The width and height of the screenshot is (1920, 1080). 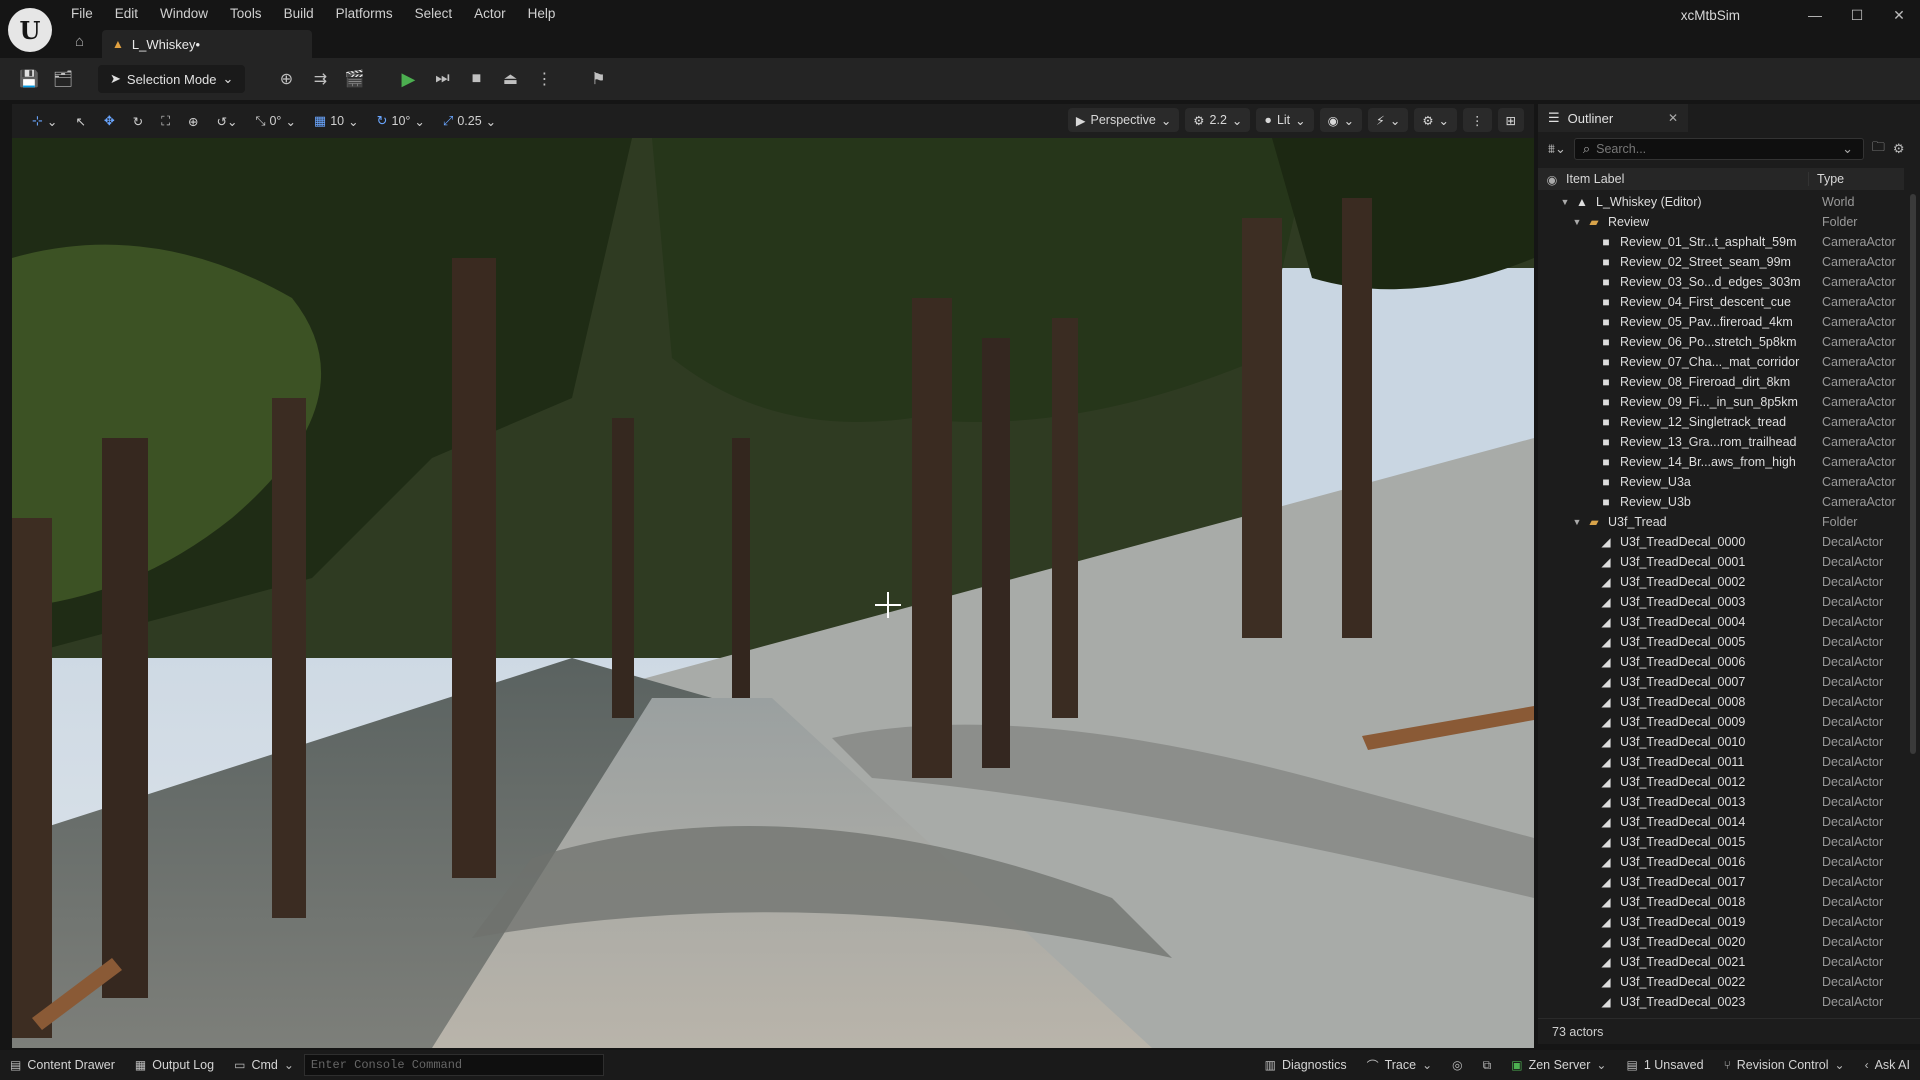 What do you see at coordinates (84, 42) in the screenshot?
I see `home-icon: ⌂` at bounding box center [84, 42].